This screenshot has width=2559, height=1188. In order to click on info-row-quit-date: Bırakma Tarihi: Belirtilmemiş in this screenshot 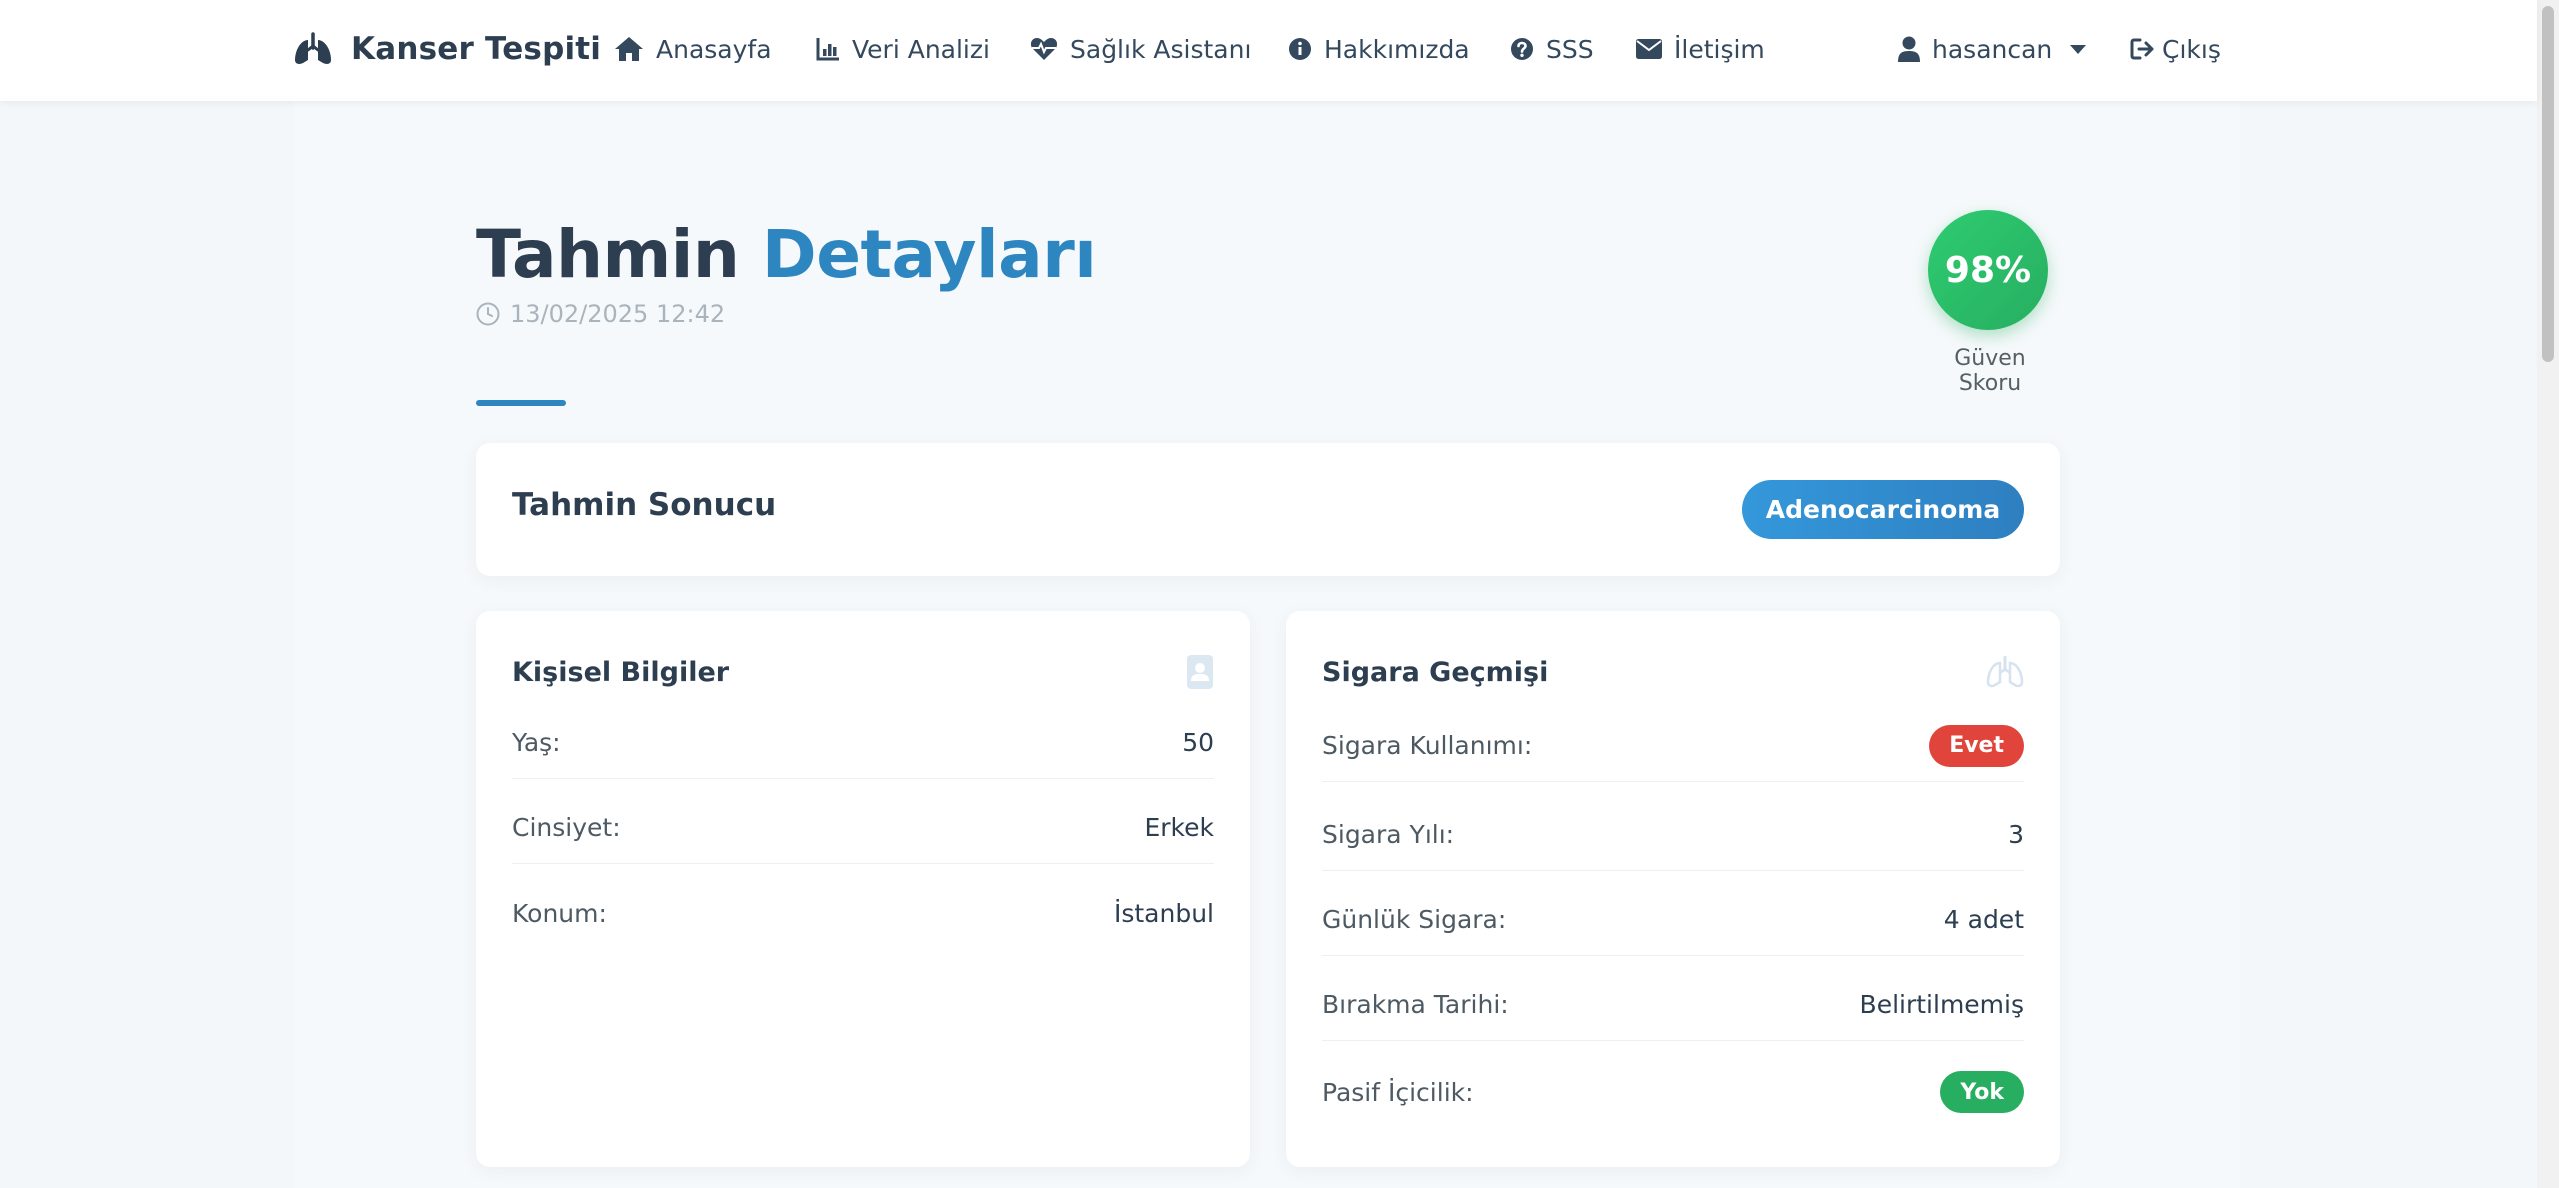, I will do `click(1673, 1005)`.